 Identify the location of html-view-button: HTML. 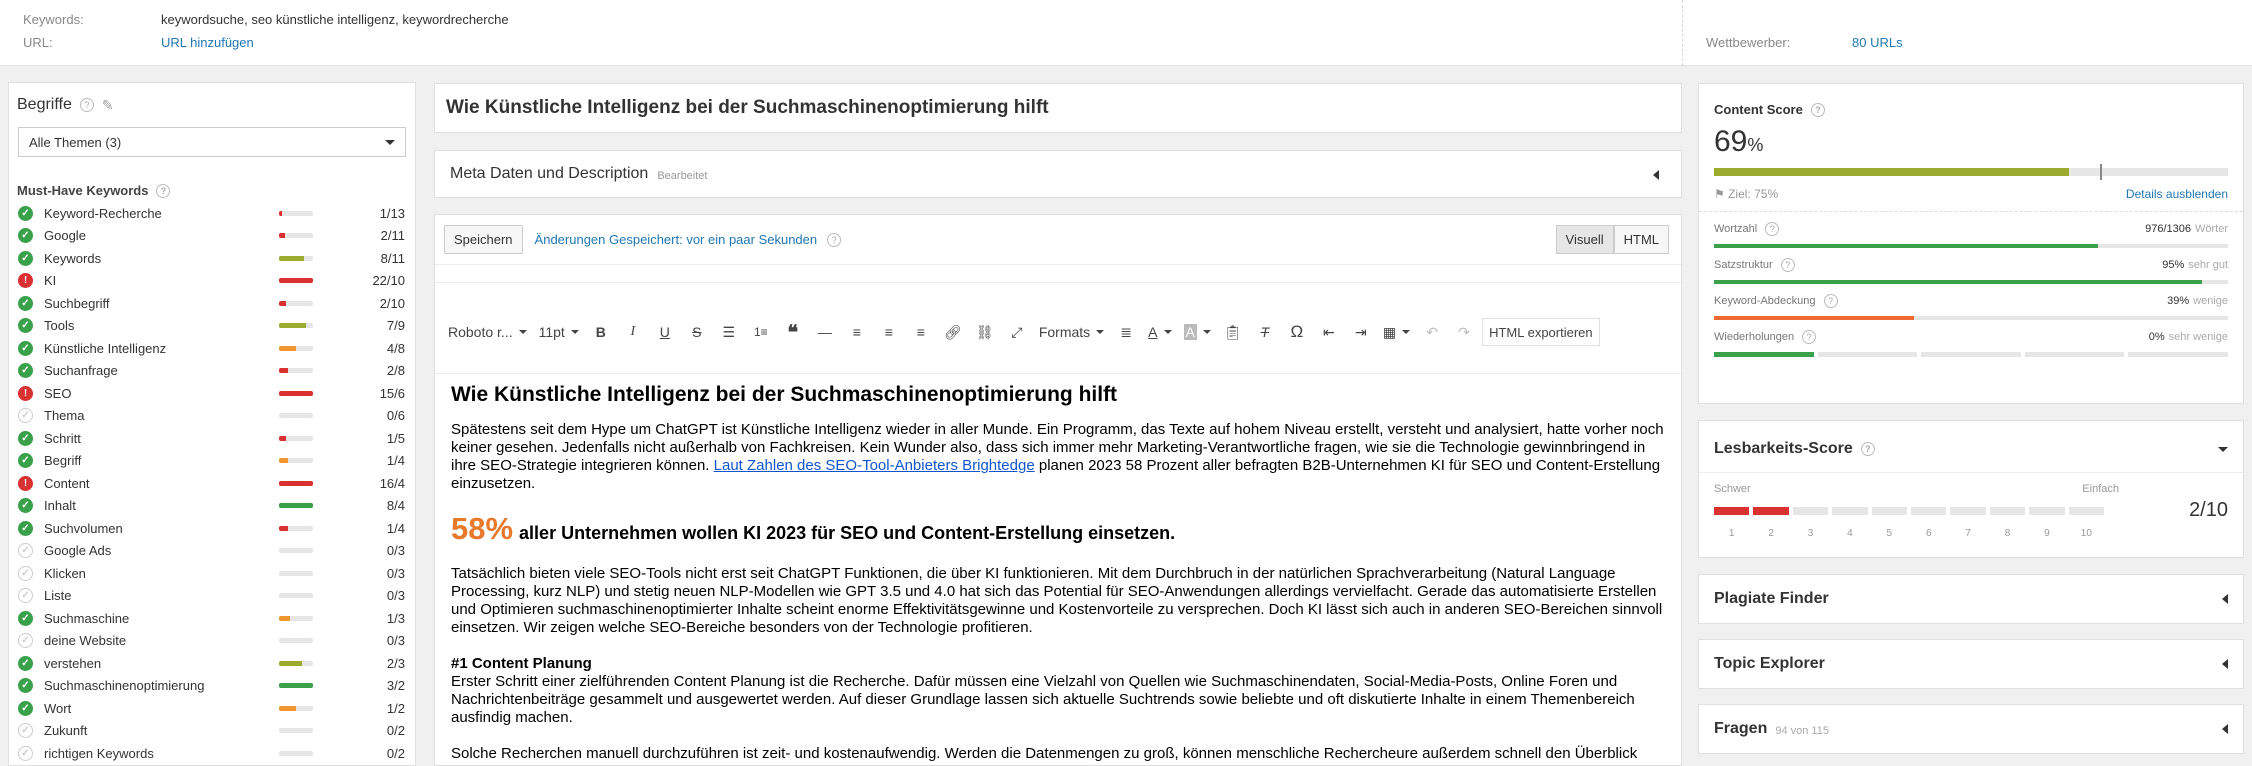
(1641, 239).